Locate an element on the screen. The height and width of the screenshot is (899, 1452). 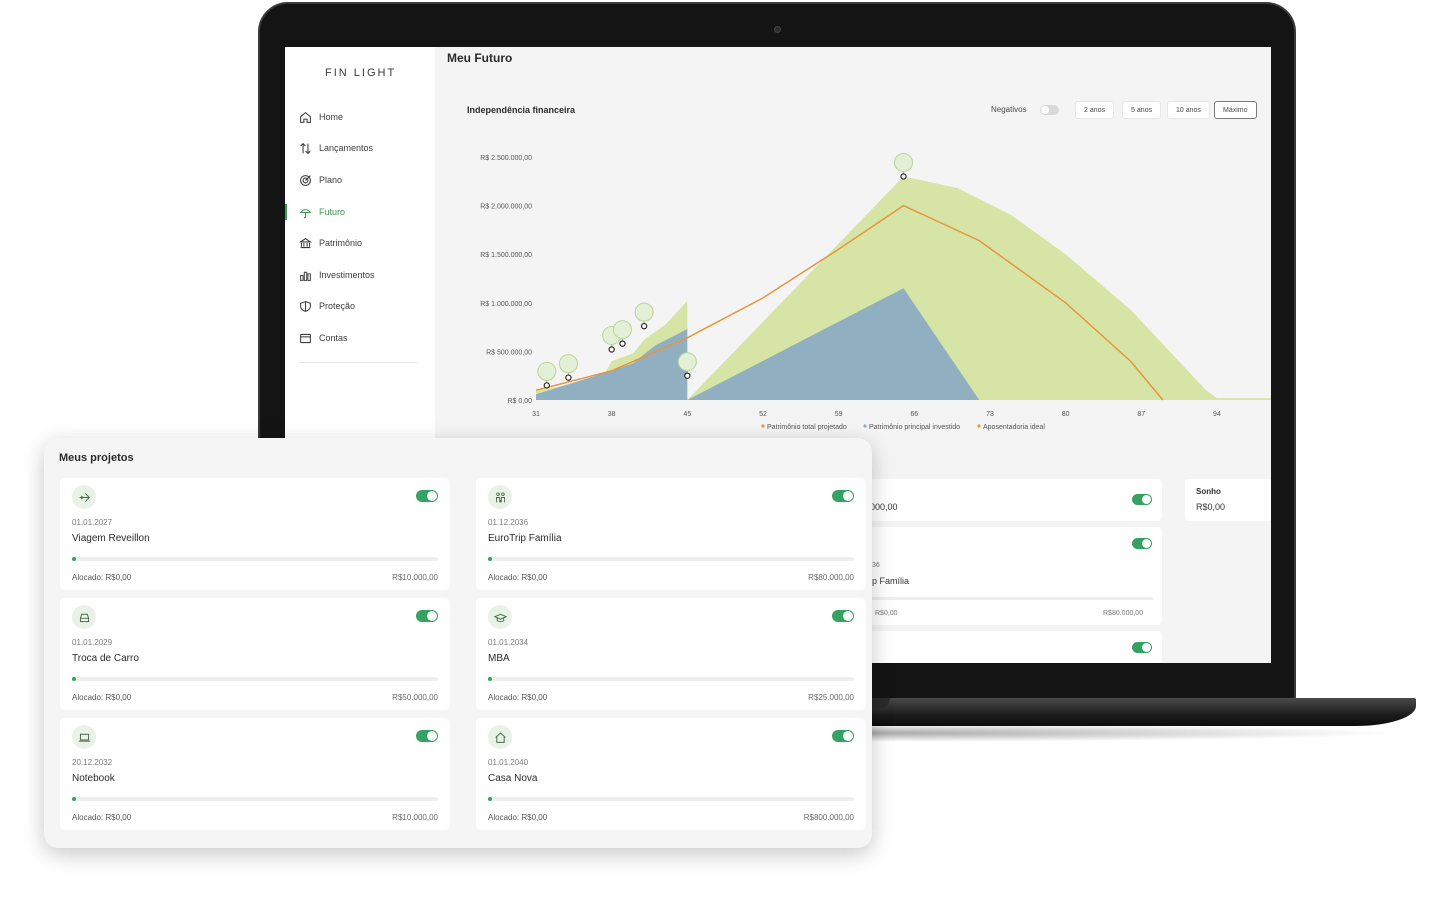
x-tick-label: 38 is located at coordinates (612, 414).